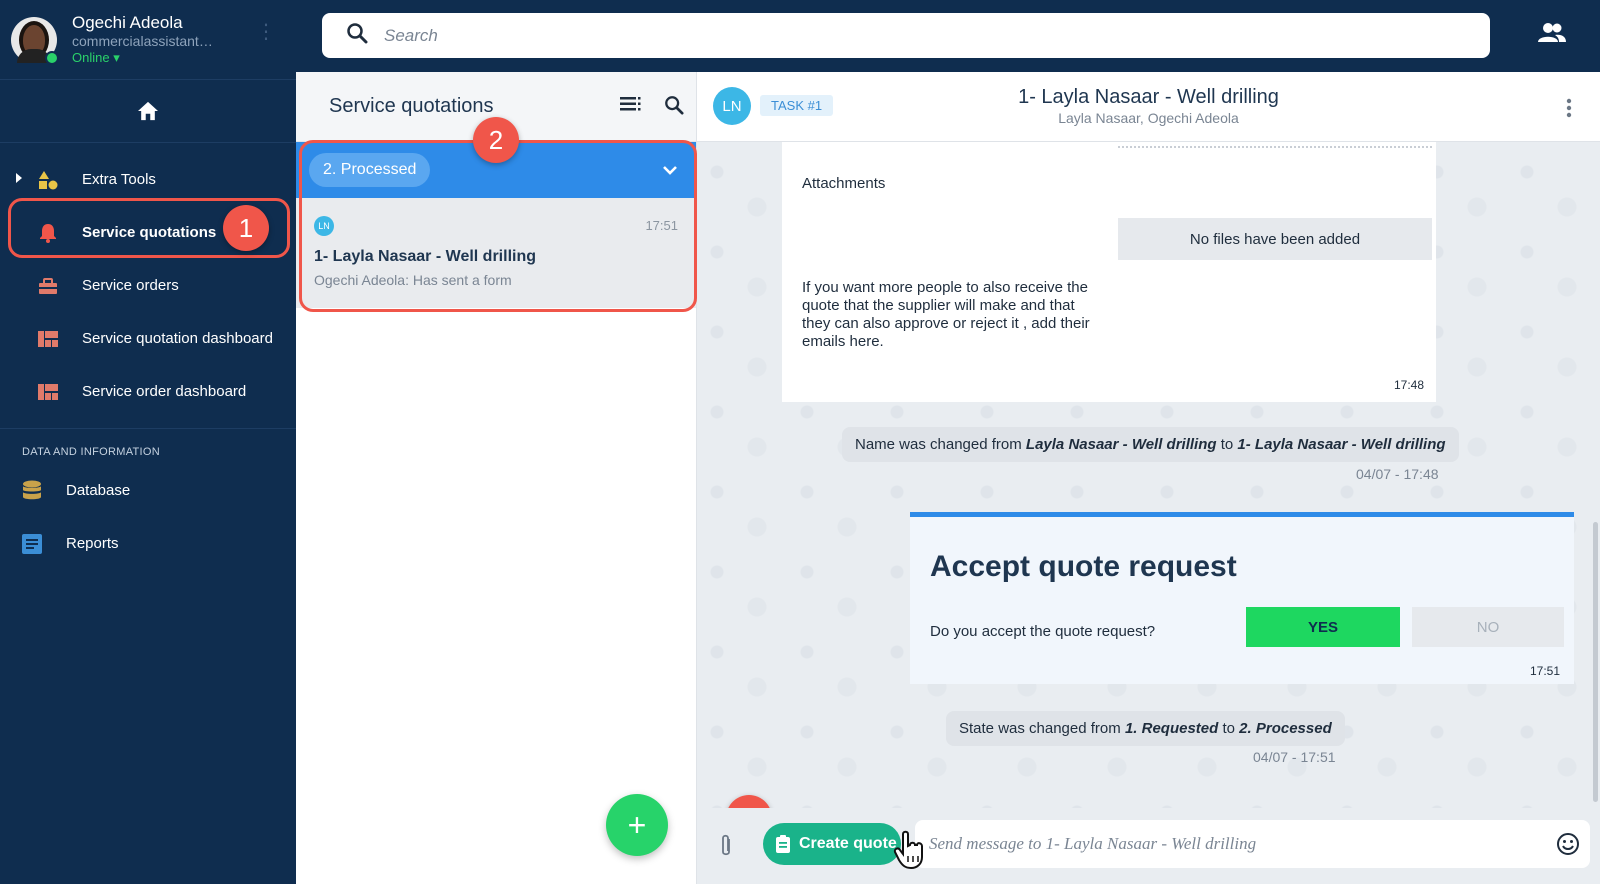 Image resolution: width=1600 pixels, height=884 pixels. I want to click on more-options-icon, so click(1569, 110).